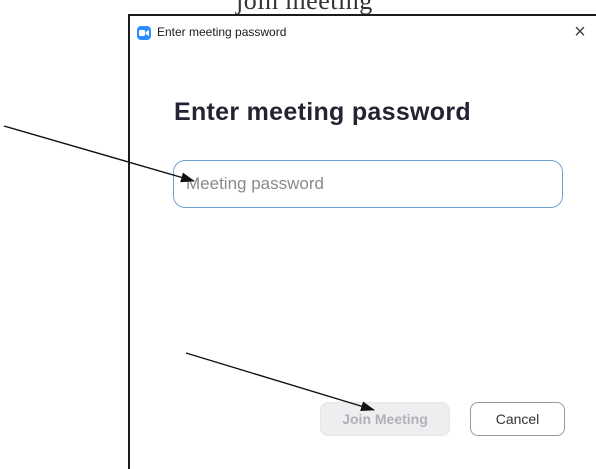 Image resolution: width=596 pixels, height=469 pixels. What do you see at coordinates (517, 419) in the screenshot?
I see `cancel-button: Cancel` at bounding box center [517, 419].